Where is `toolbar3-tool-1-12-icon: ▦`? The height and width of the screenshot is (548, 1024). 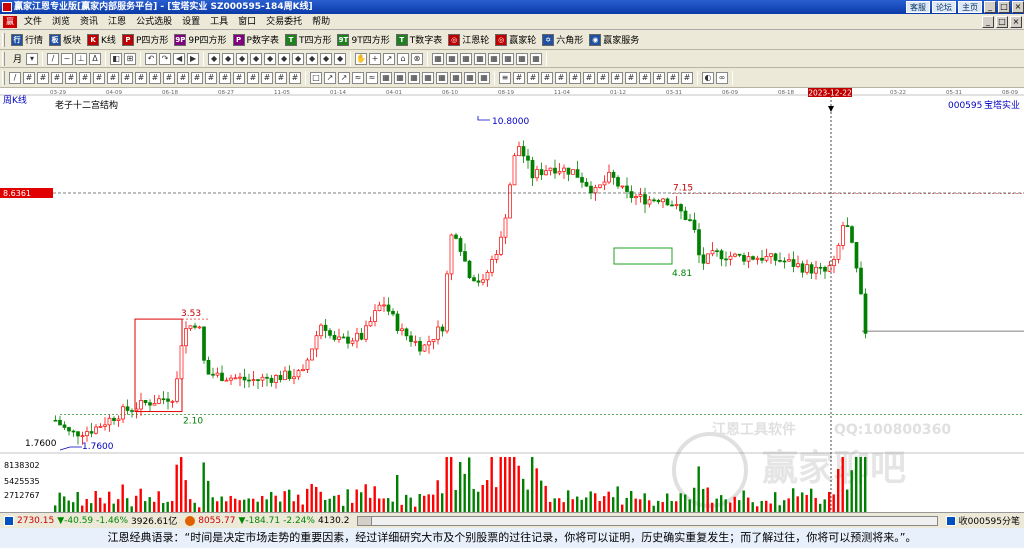 toolbar3-tool-1-12-icon: ▦ is located at coordinates (484, 77).